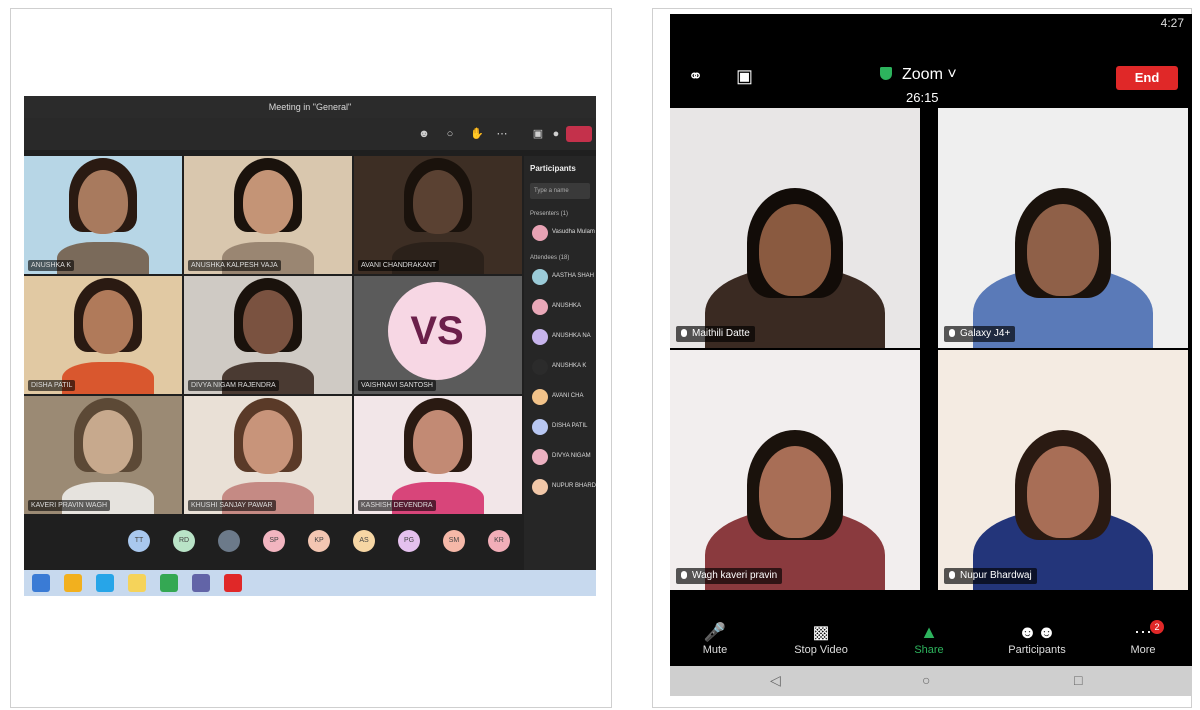 This screenshot has height=710, width=1200. I want to click on participant-name: Maithili Datte, so click(721, 333).